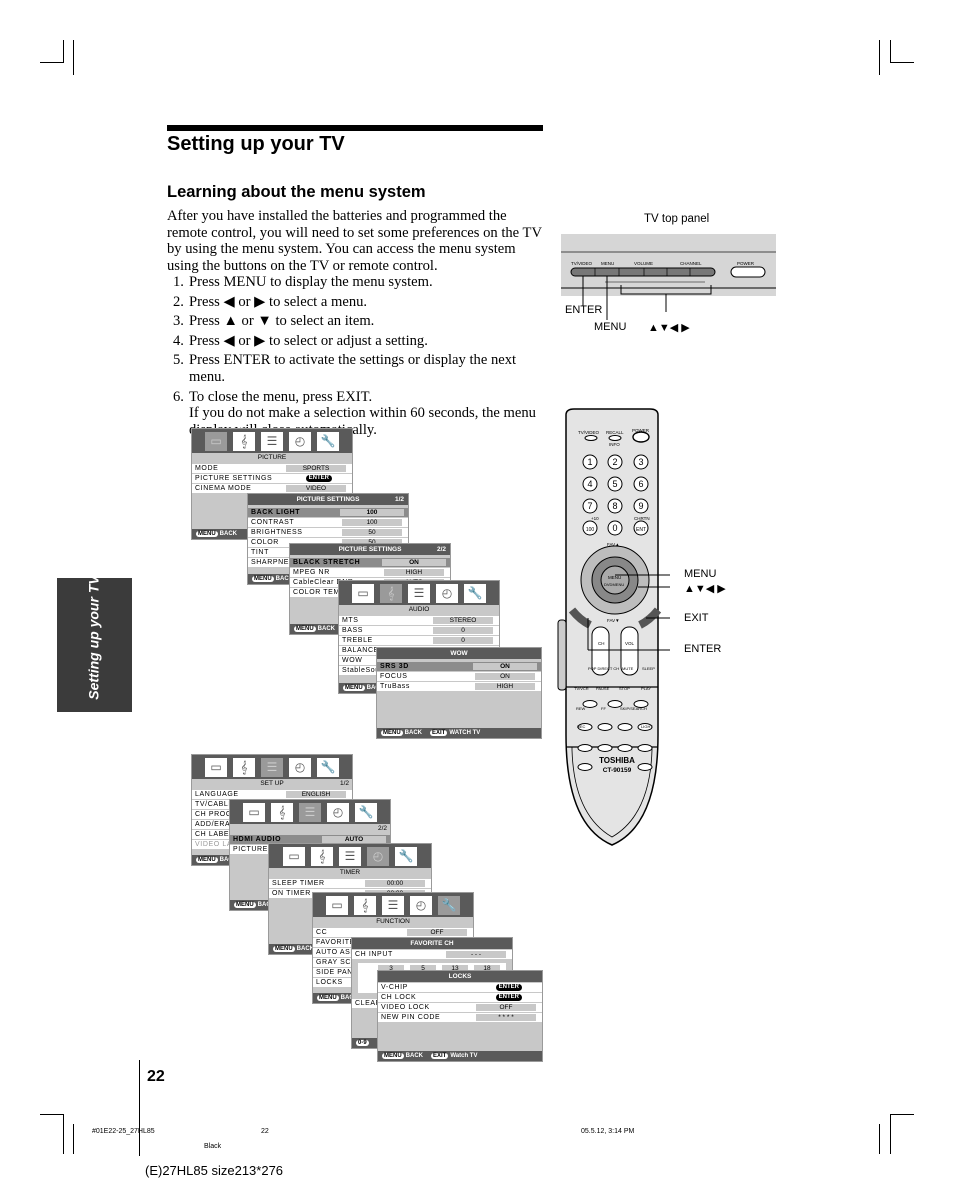  I want to click on menu-item-value: 100, so click(372, 512).